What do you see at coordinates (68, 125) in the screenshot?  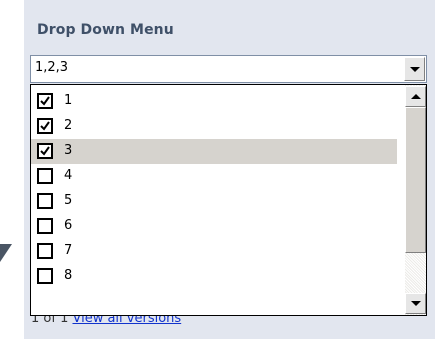 I see `option-label: 2` at bounding box center [68, 125].